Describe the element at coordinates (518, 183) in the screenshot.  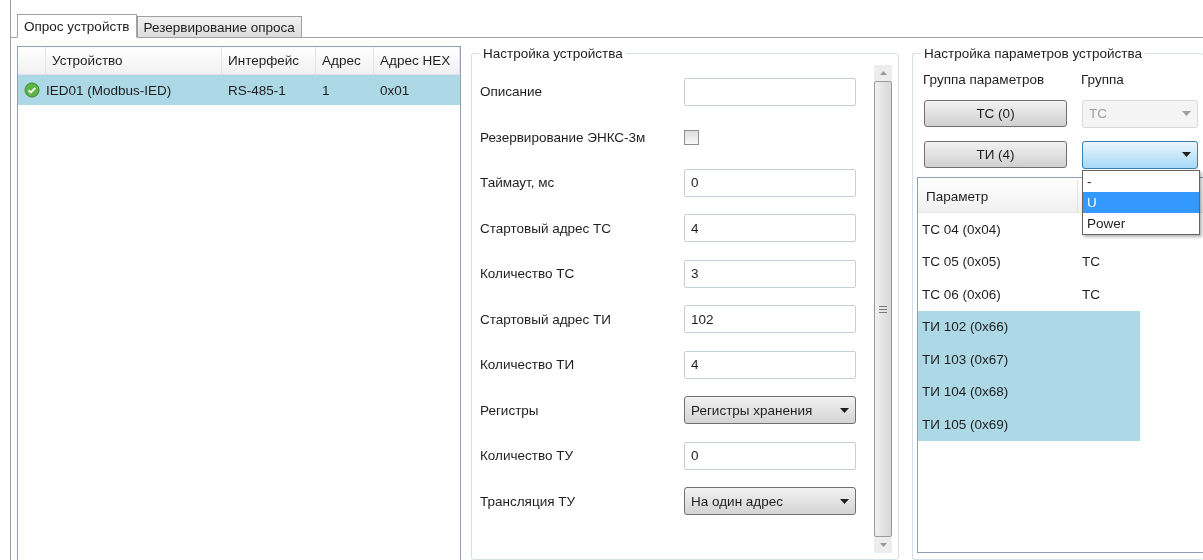
I see `field-label: Таймаут, мс` at that location.